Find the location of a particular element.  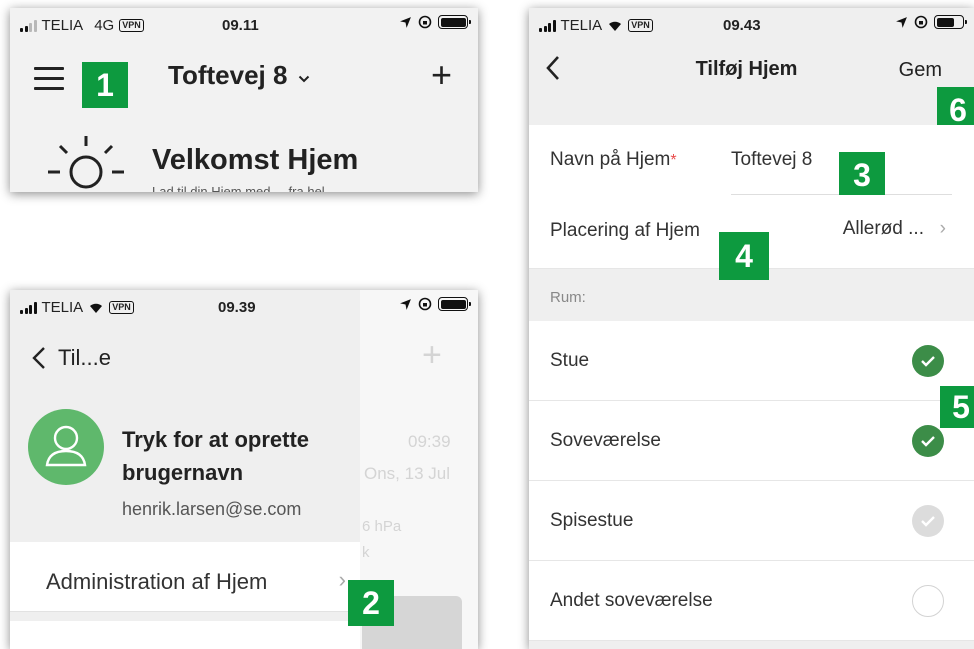

status-time: 09.43 is located at coordinates (742, 25).